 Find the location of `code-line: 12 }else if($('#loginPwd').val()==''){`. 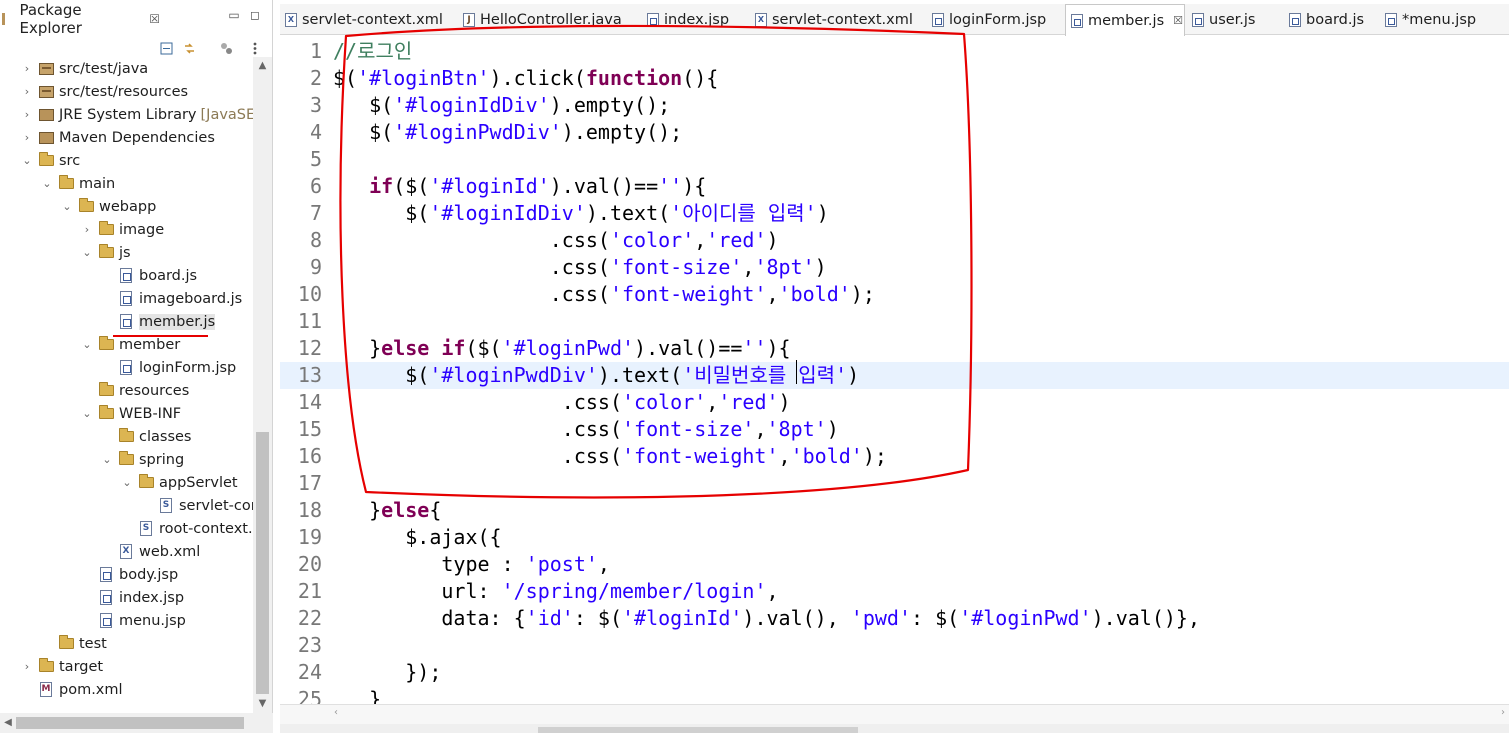

code-line: 12 }else if($('#loginPwd').val()==''){ is located at coordinates (894, 348).